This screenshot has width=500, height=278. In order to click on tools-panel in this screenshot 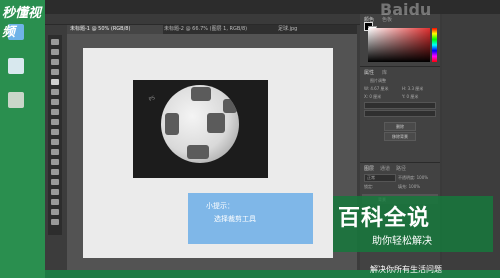, I will do `click(55, 135)`.